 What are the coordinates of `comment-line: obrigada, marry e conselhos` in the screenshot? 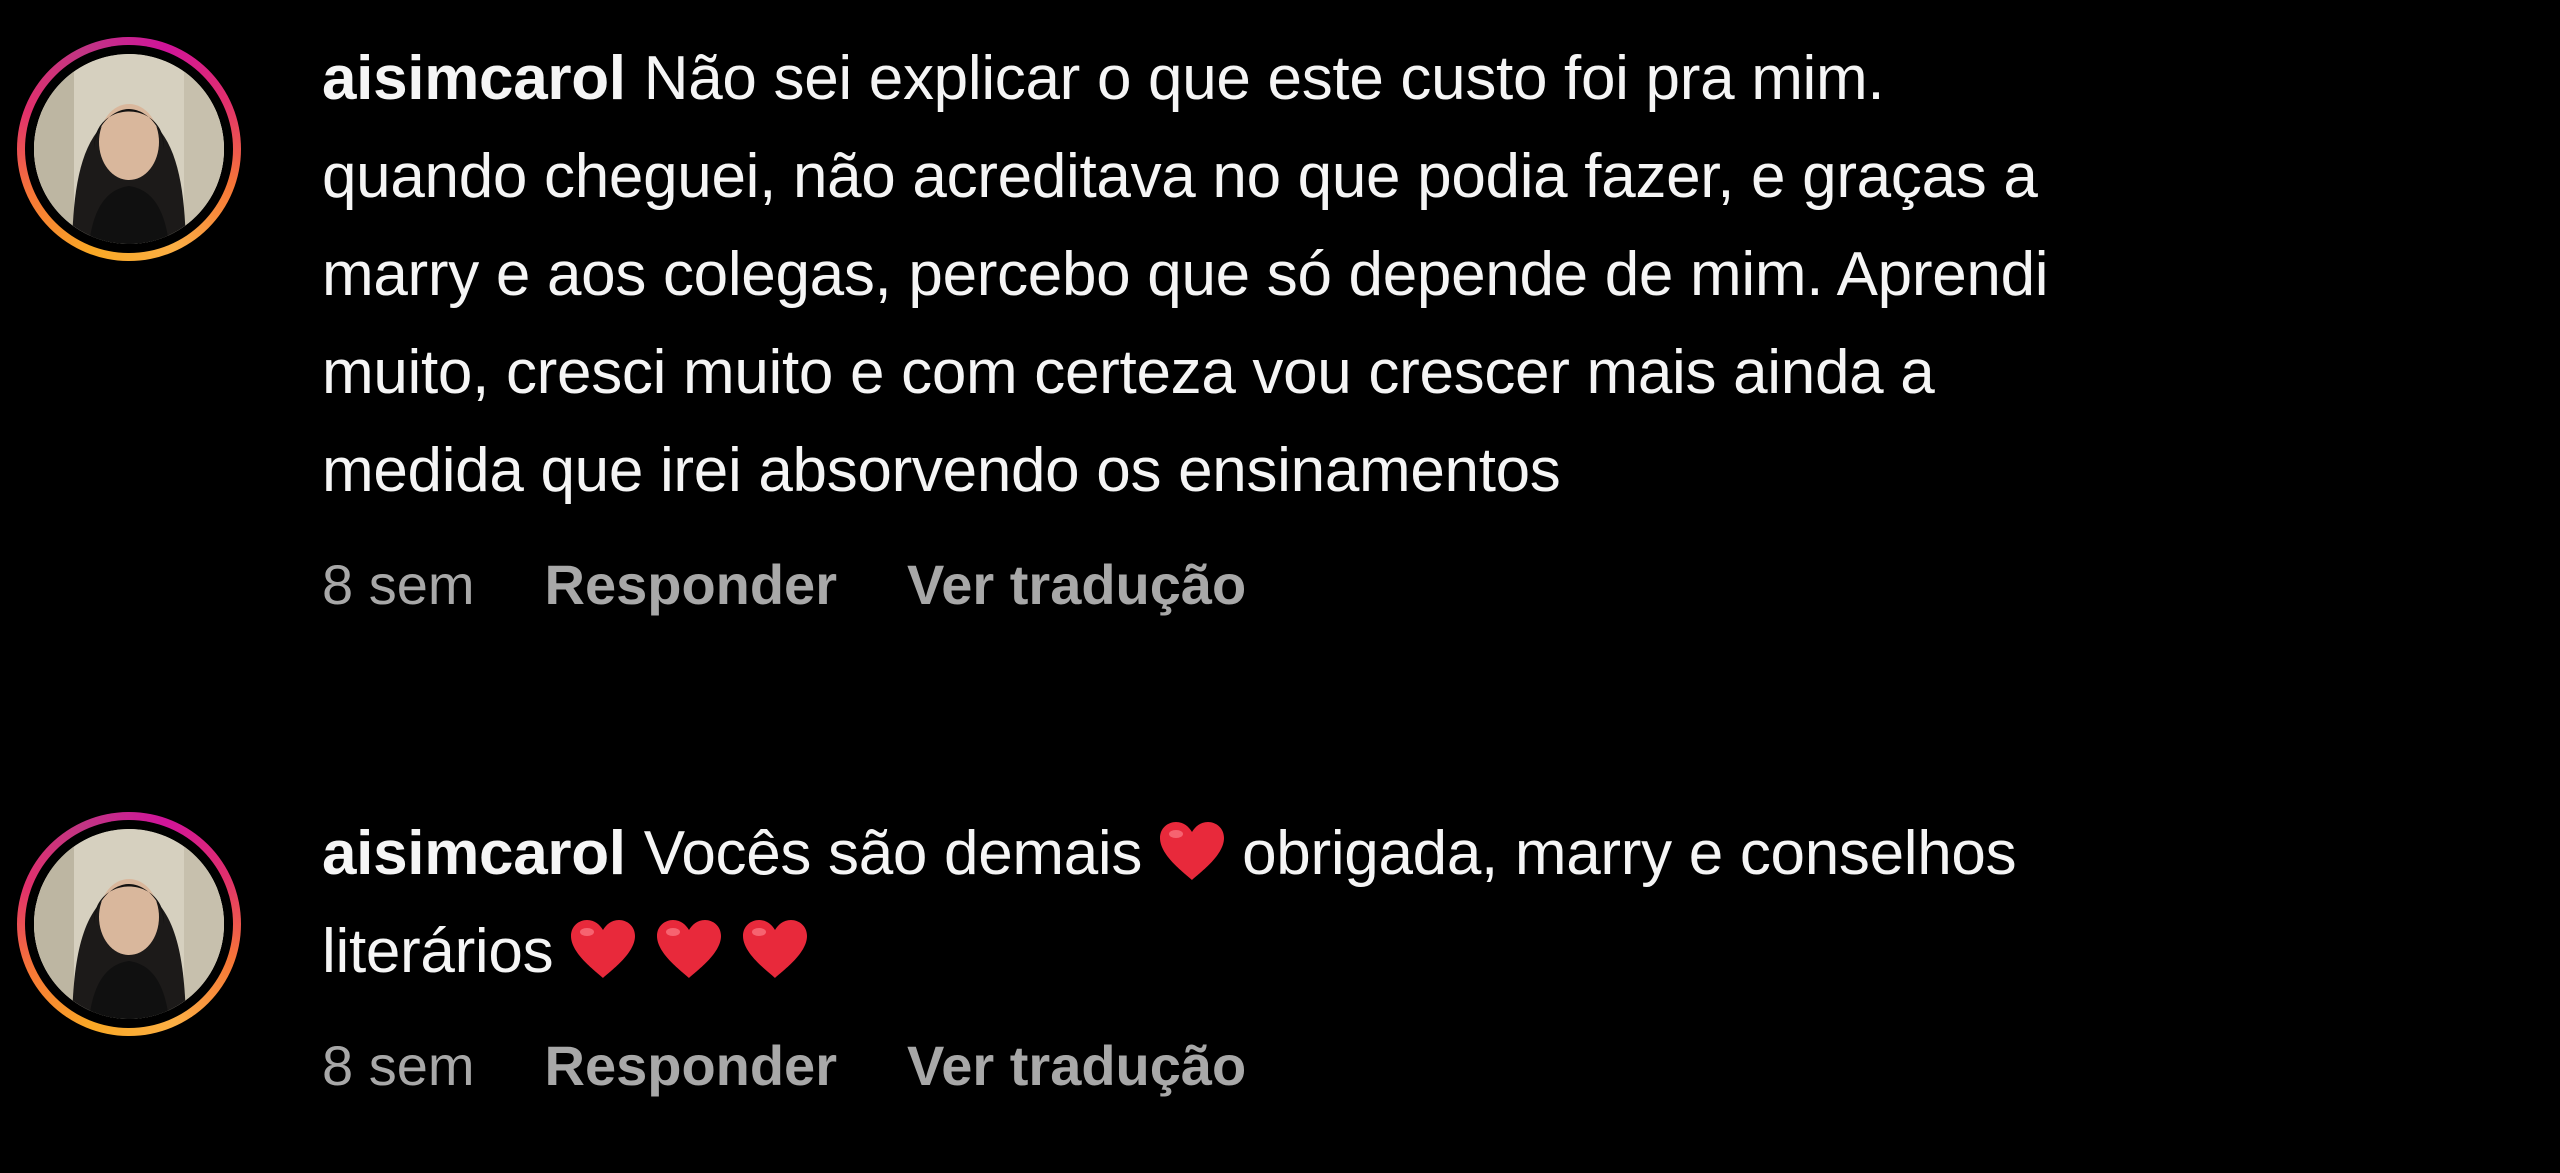 It's located at (1629, 853).